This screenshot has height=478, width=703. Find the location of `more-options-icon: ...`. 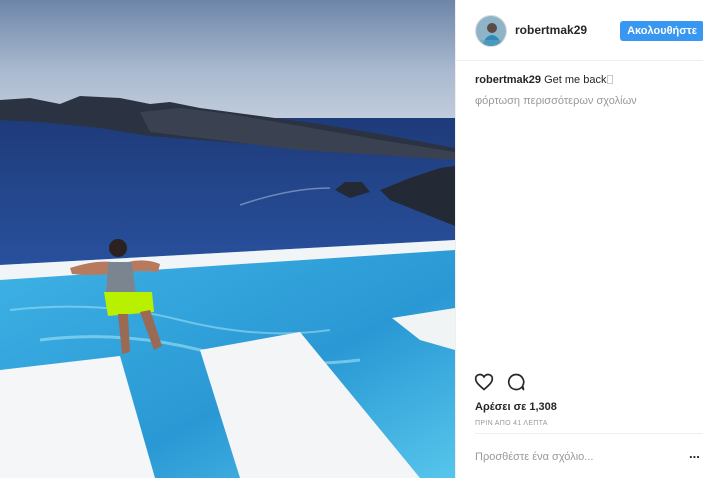

more-options-icon: ... is located at coordinates (696, 455).